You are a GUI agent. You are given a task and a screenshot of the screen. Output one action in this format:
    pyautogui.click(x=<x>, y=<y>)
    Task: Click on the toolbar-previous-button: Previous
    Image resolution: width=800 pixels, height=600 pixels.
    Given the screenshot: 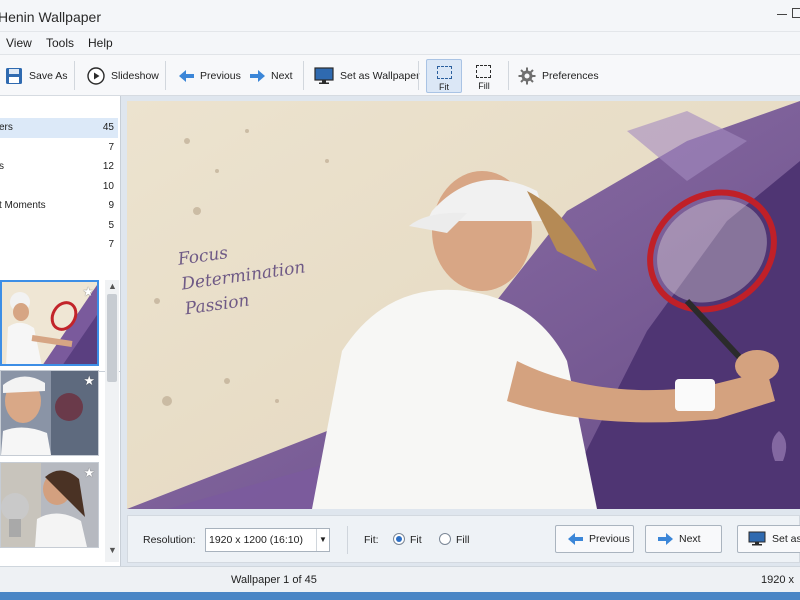 What is the action you would take?
    pyautogui.click(x=210, y=75)
    